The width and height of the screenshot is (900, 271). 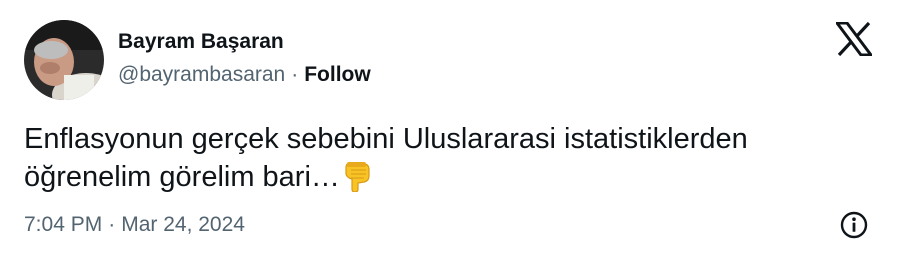 What do you see at coordinates (357, 181) in the screenshot?
I see `pointing-down-icon` at bounding box center [357, 181].